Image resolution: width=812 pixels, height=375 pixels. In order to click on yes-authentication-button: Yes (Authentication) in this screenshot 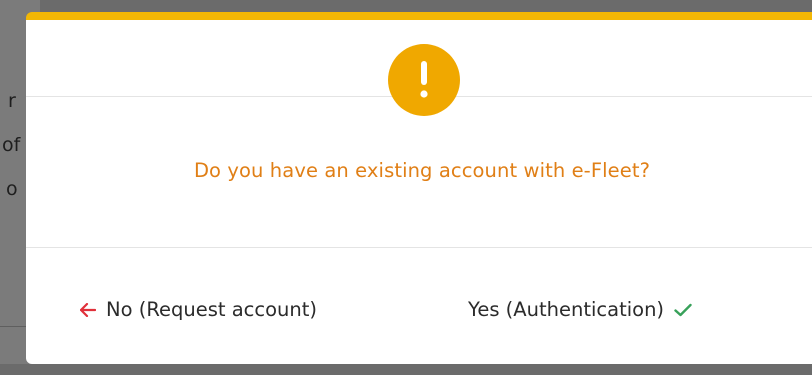, I will do `click(580, 309)`.